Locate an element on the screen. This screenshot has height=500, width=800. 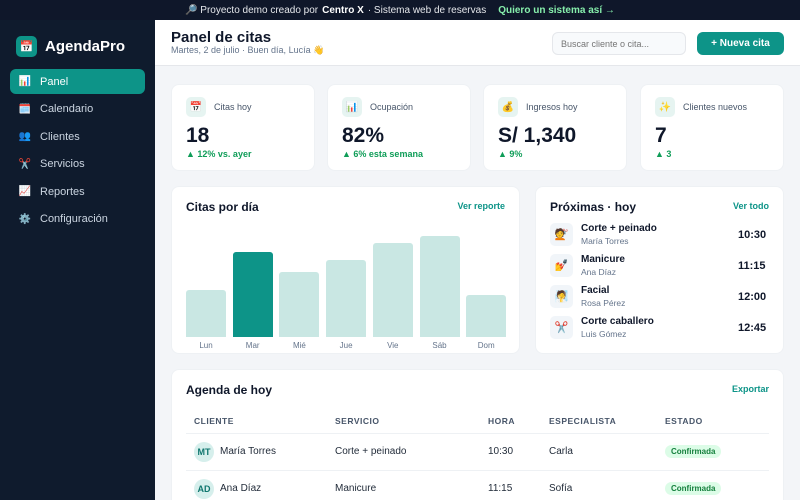
upcoming-item: 💇 Corte + peinado María Torres 10:30 is located at coordinates (660, 235).